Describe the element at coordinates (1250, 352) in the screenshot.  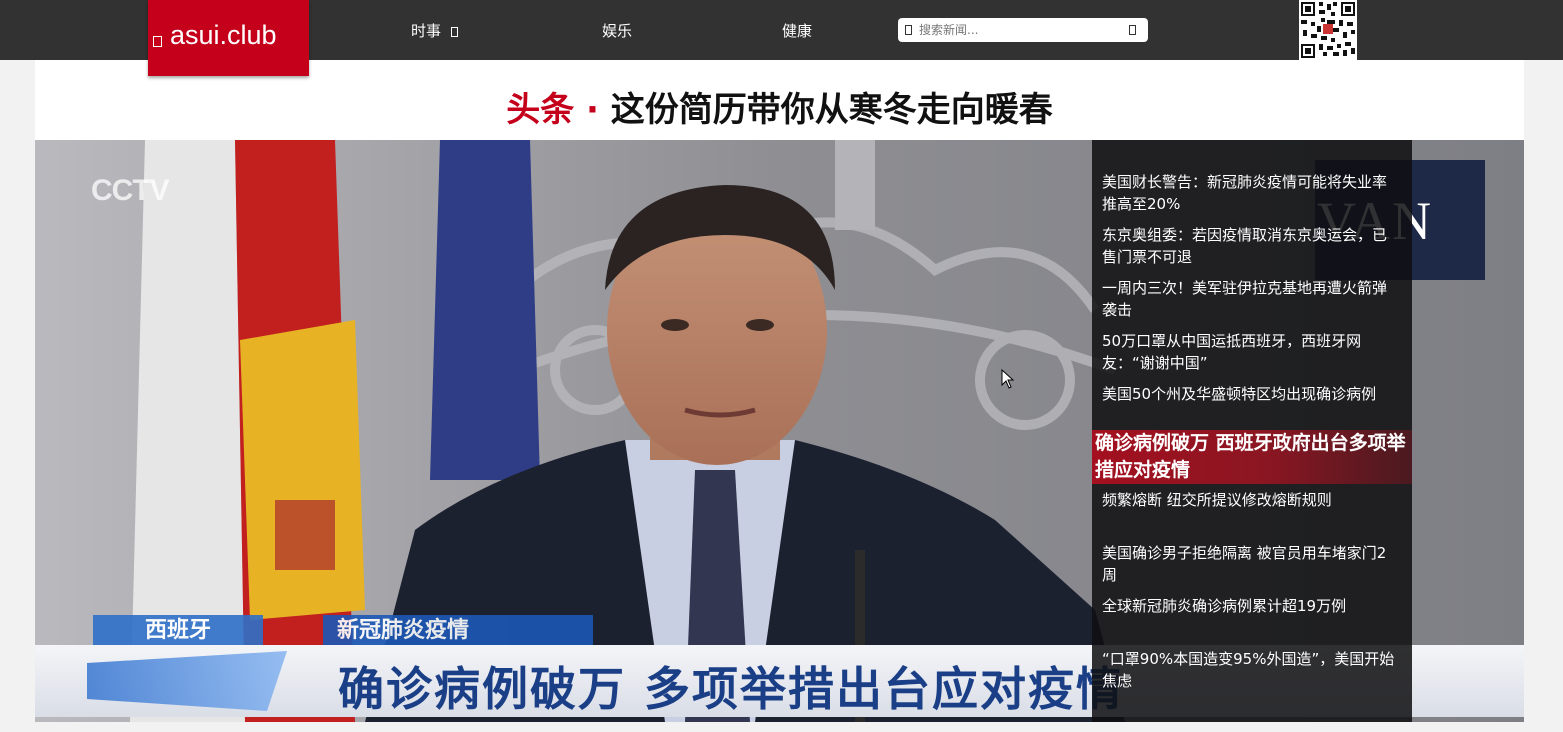
I see `news-list-item: 50万口罩从中国运抵西班牙，西班牙网友：“谢谢中国”` at that location.